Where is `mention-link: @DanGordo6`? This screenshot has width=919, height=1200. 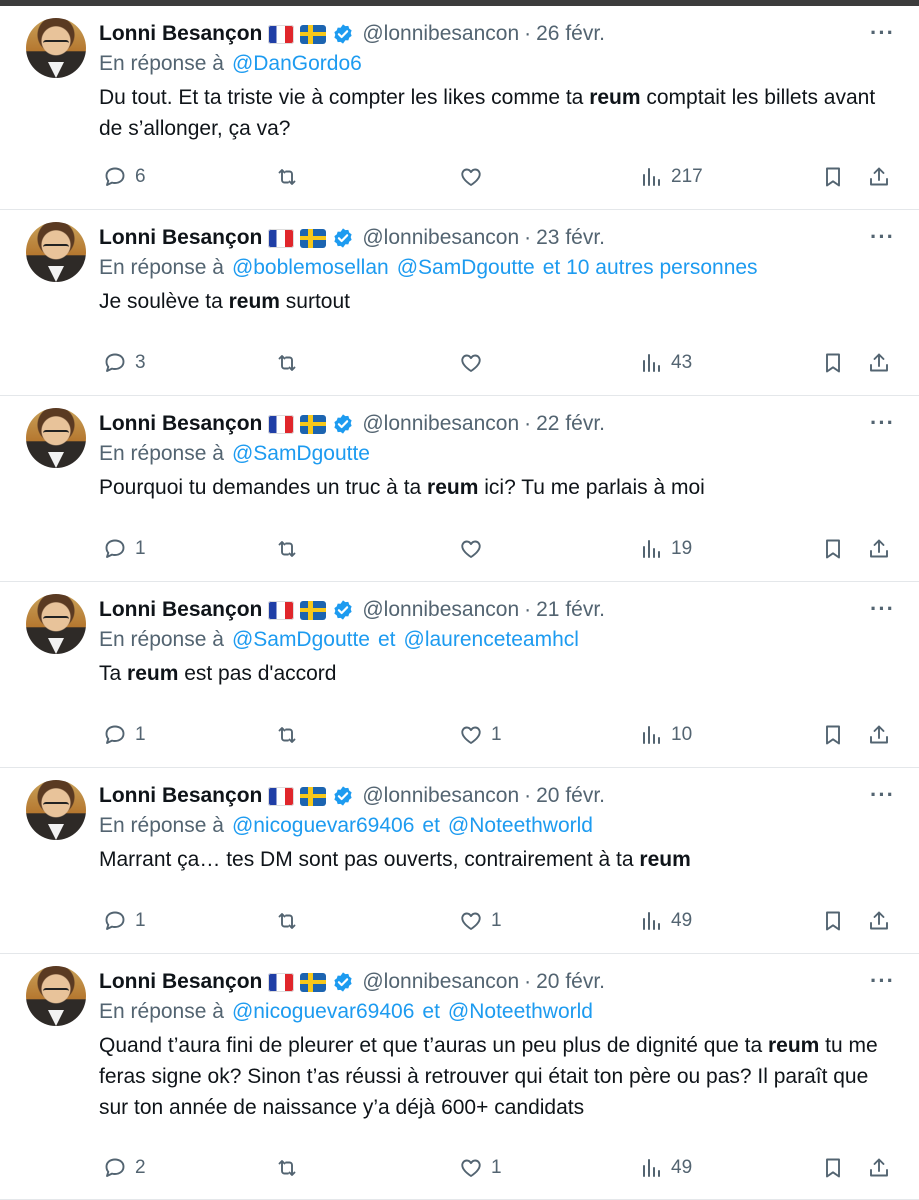 mention-link: @DanGordo6 is located at coordinates (297, 63).